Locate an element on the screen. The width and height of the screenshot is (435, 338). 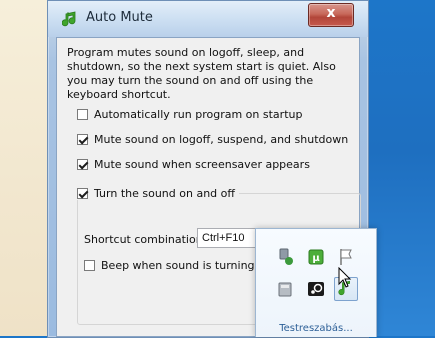
toggle-sound-label: Turn the sound on and off is located at coordinates (164, 193).